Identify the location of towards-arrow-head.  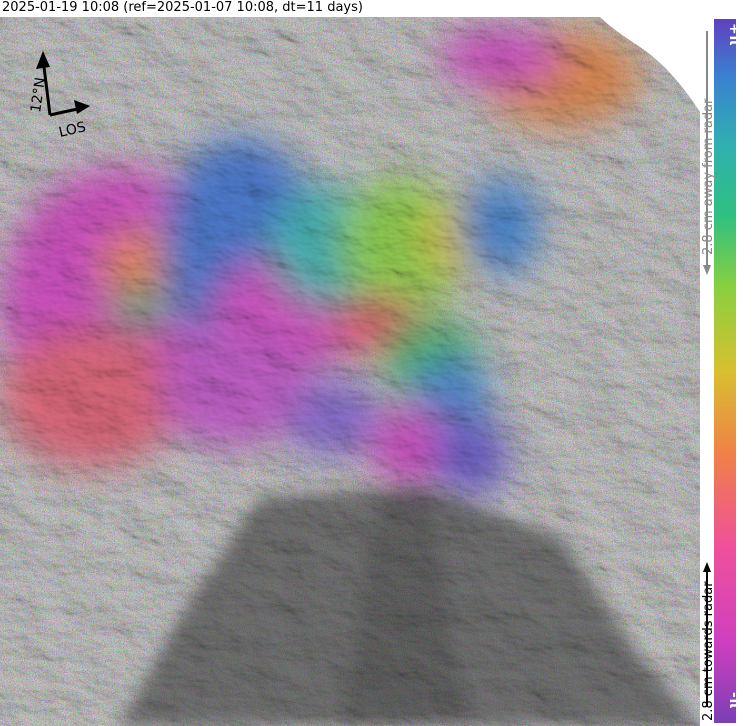
(707, 567).